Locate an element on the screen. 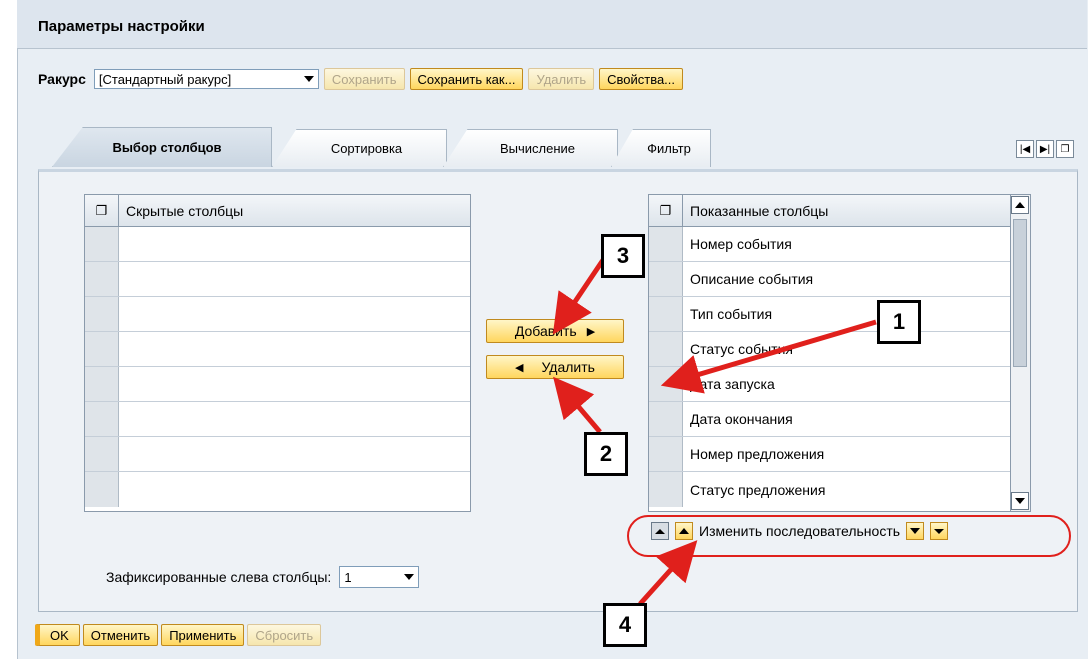 Image resolution: width=1091 pixels, height=659 pixels. callout-2: 2 is located at coordinates (606, 454).